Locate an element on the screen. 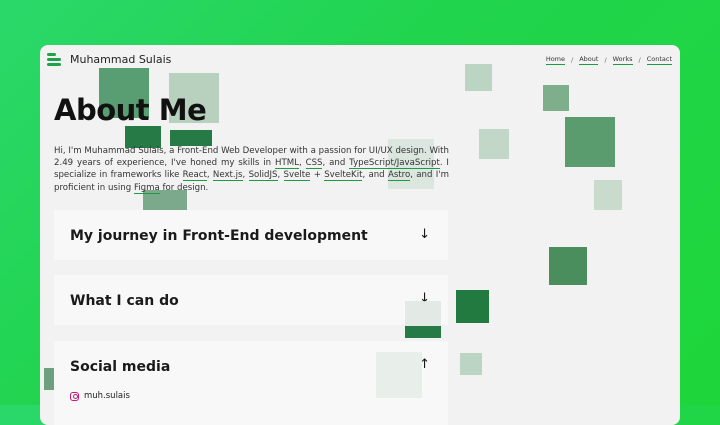 This screenshot has width=720, height=425. instagram-link: muh.sulais is located at coordinates (100, 396).